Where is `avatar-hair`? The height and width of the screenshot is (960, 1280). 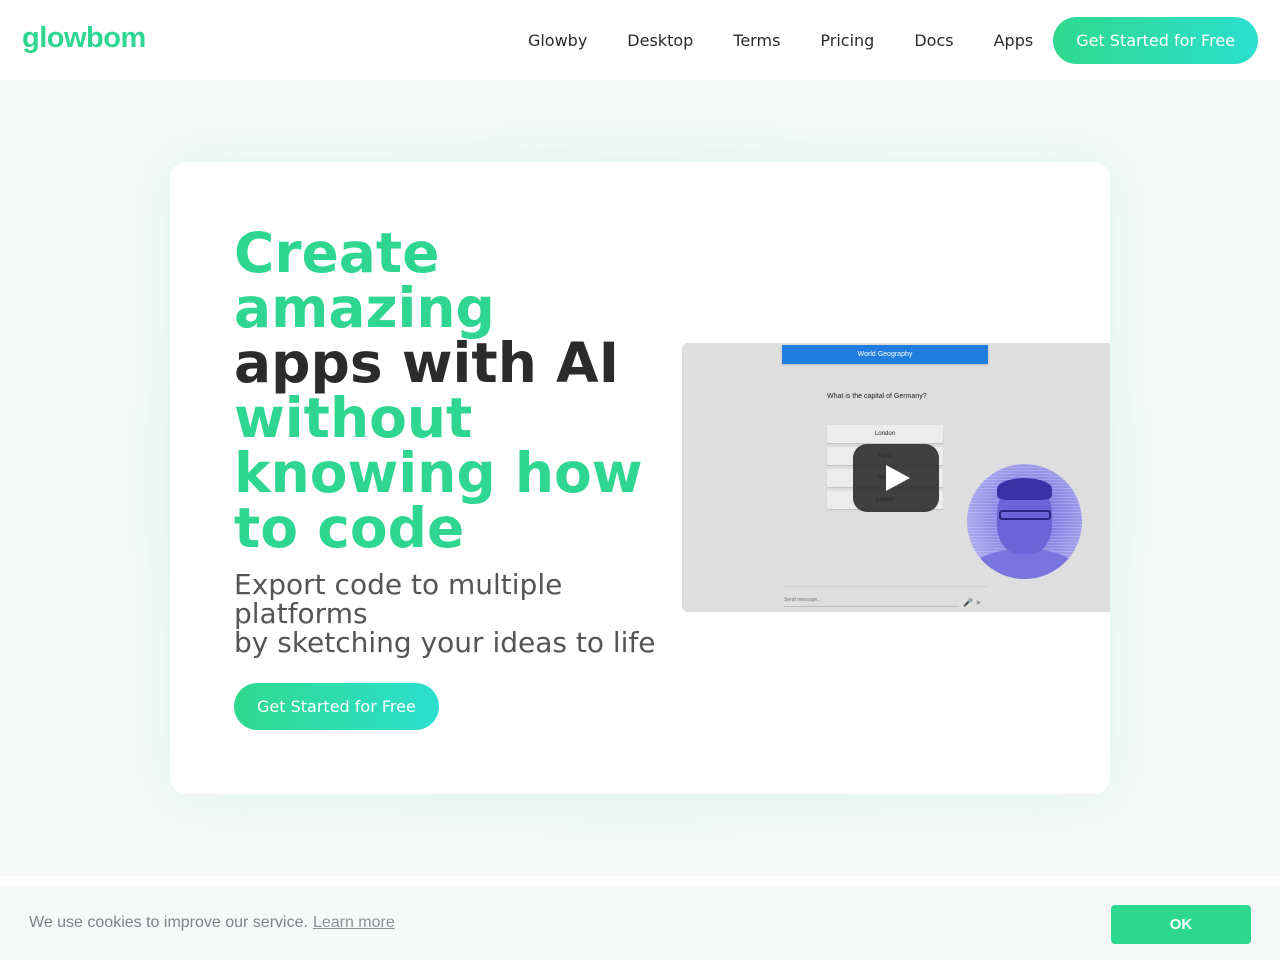
avatar-hair is located at coordinates (1024, 489).